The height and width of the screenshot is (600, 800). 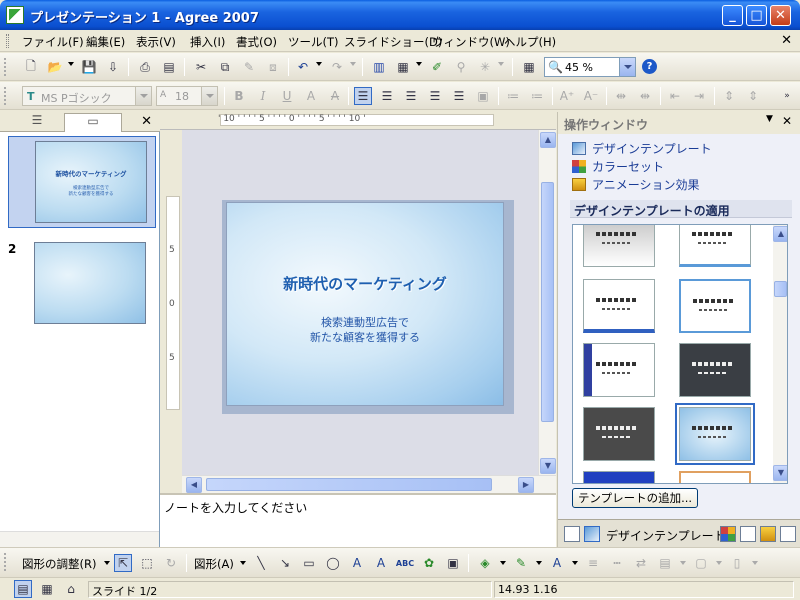 What do you see at coordinates (748, 534) in the screenshot?
I see `pane-transition-icon` at bounding box center [748, 534].